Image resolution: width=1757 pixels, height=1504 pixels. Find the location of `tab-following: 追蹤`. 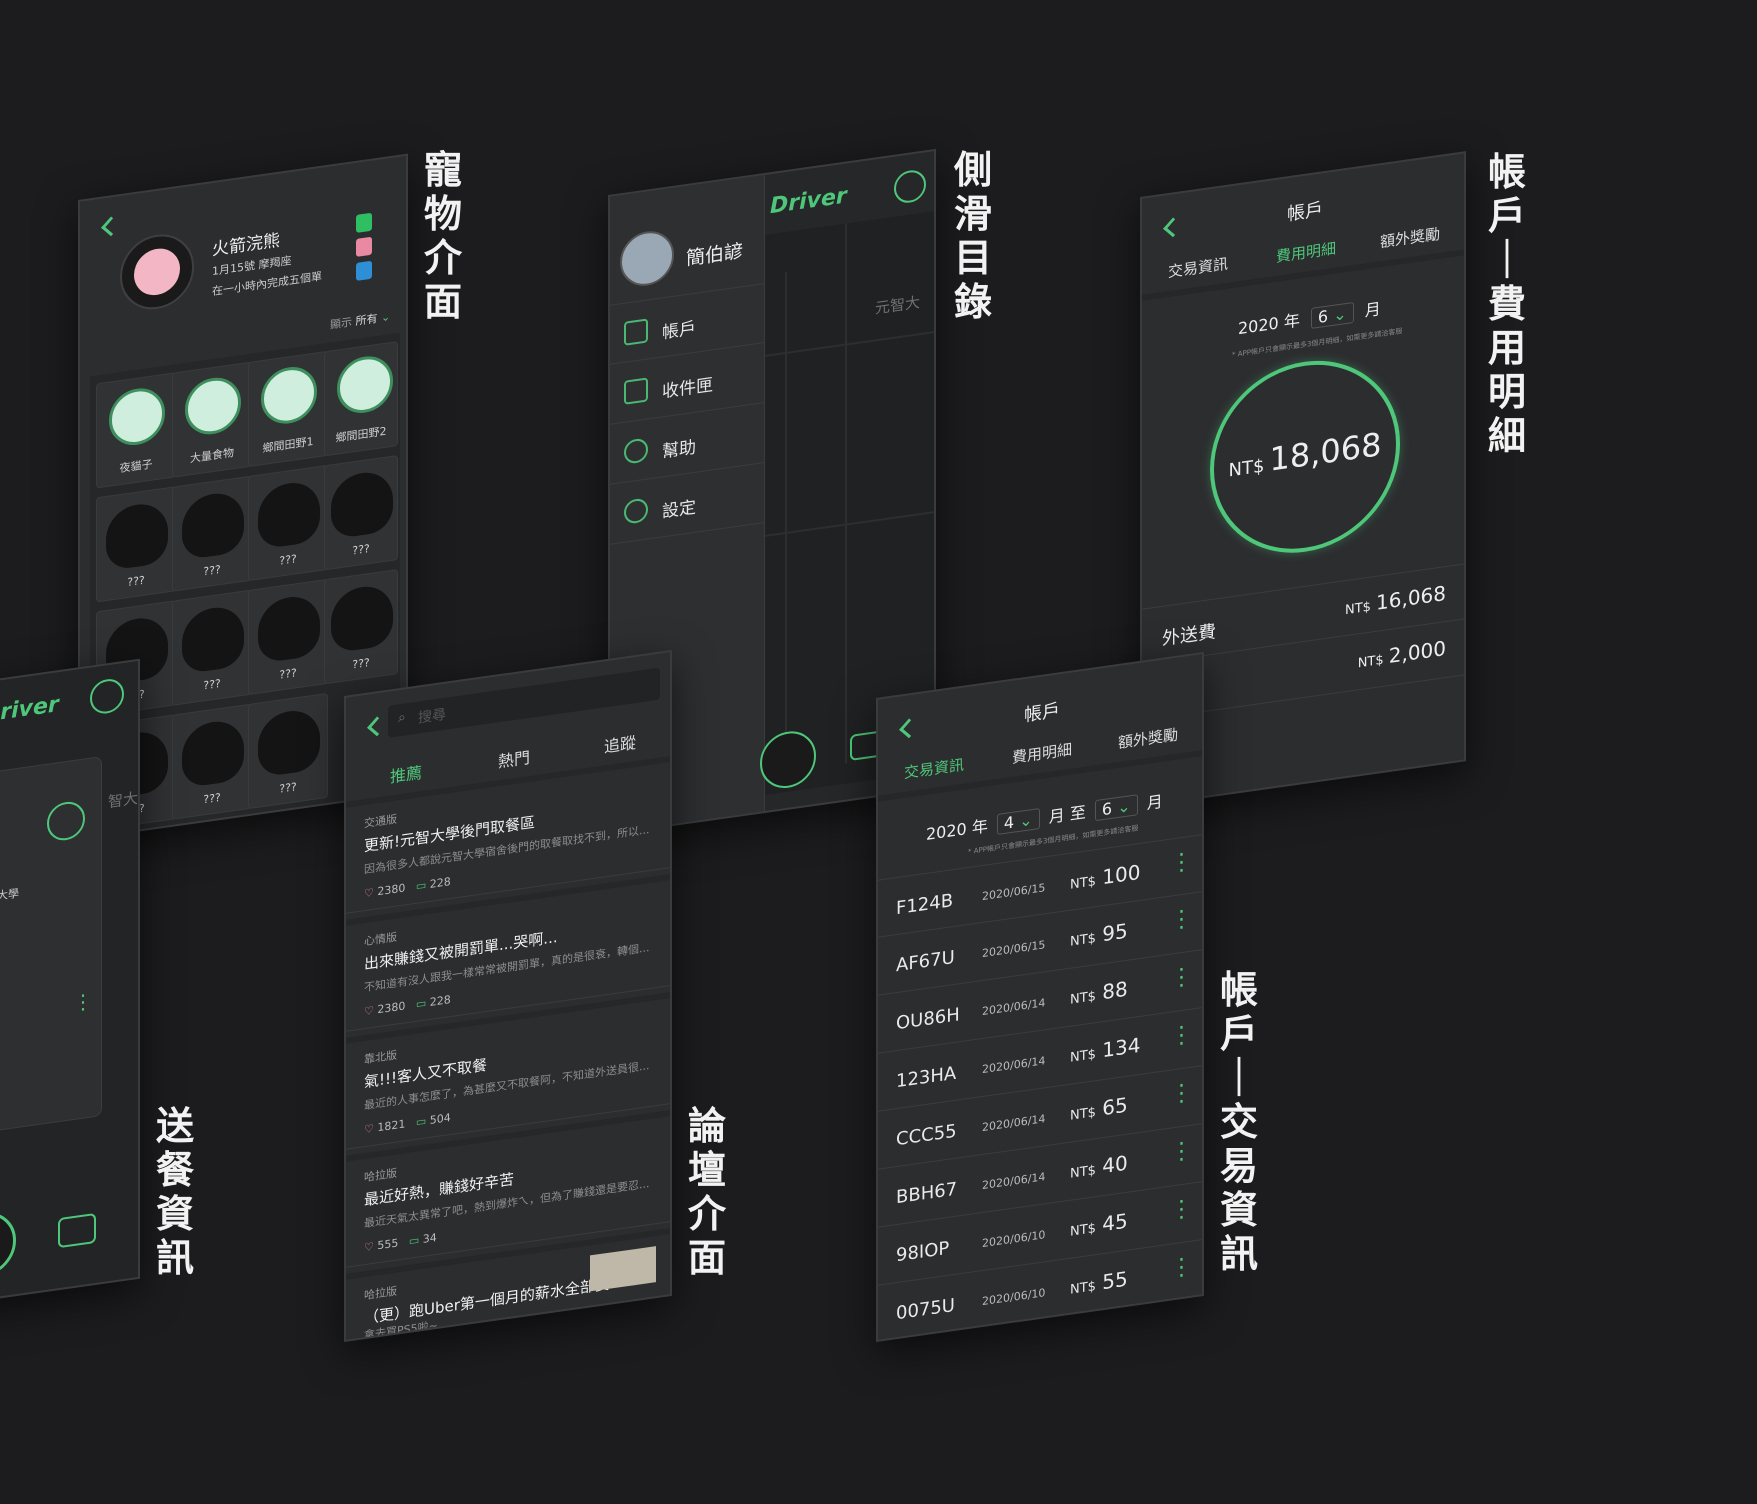

tab-following: 追蹤 is located at coordinates (620, 743).